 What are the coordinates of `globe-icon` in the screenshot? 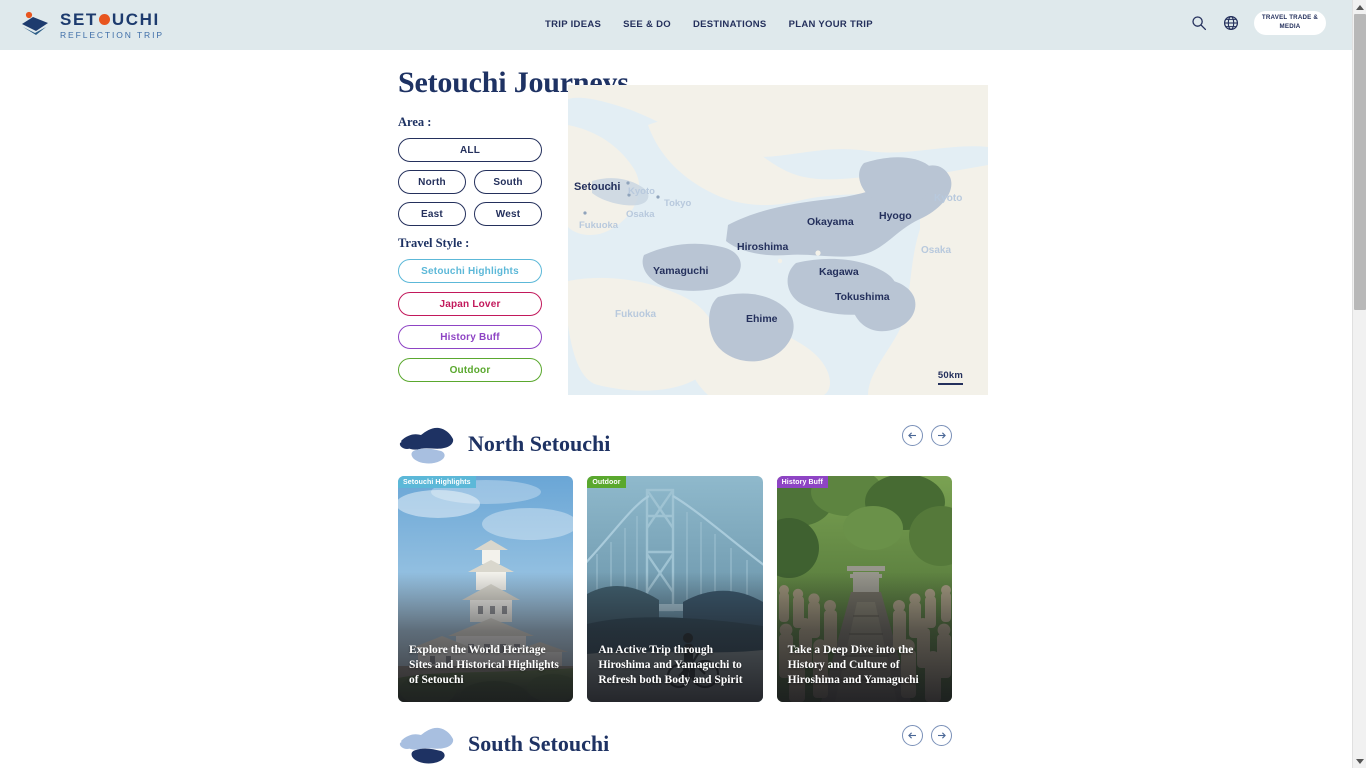 It's located at (1231, 23).